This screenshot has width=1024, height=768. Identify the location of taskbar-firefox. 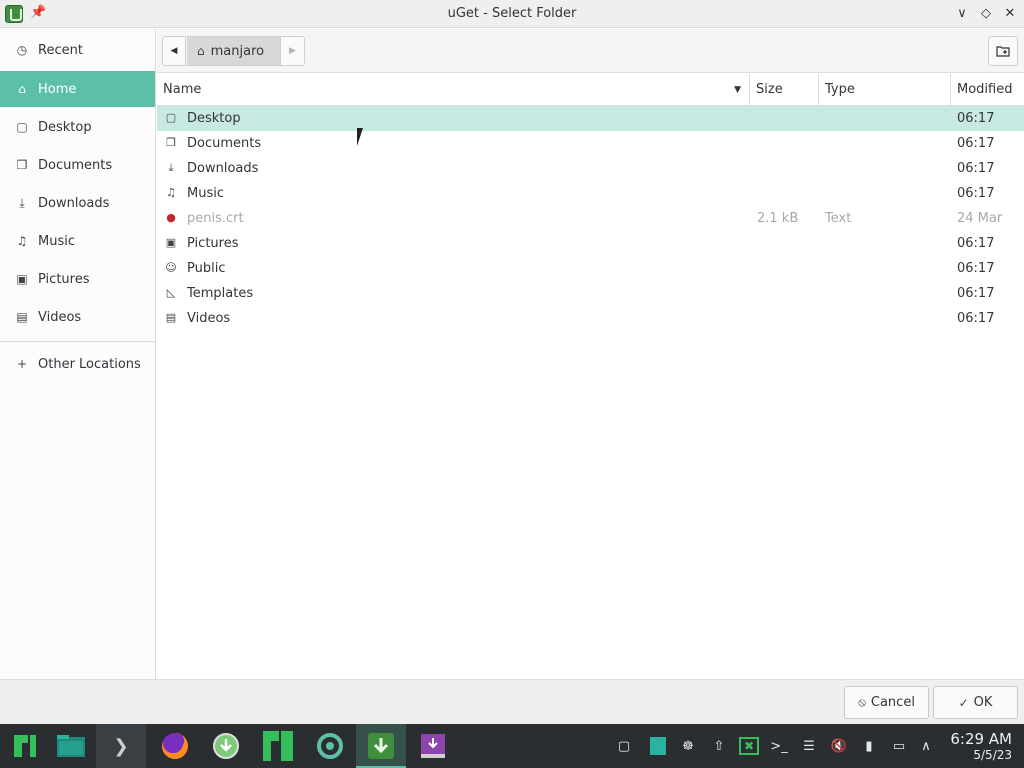
(175, 746).